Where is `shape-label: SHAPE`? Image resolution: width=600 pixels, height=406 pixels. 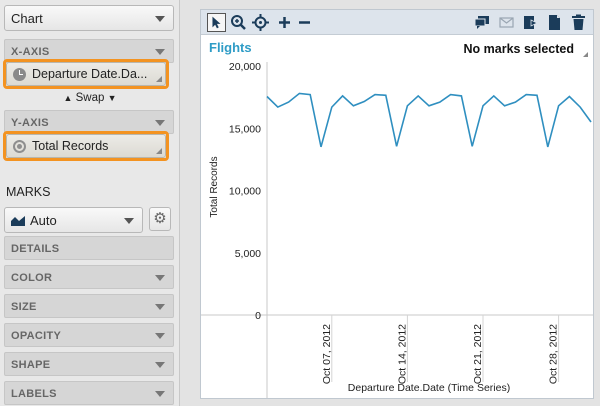 shape-label: SHAPE is located at coordinates (31, 365).